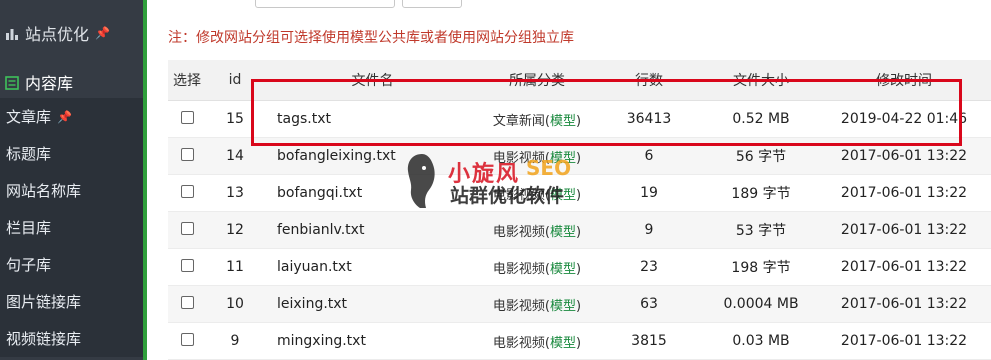  I want to click on sidebar-item-label: 图片链接库, so click(44, 302).